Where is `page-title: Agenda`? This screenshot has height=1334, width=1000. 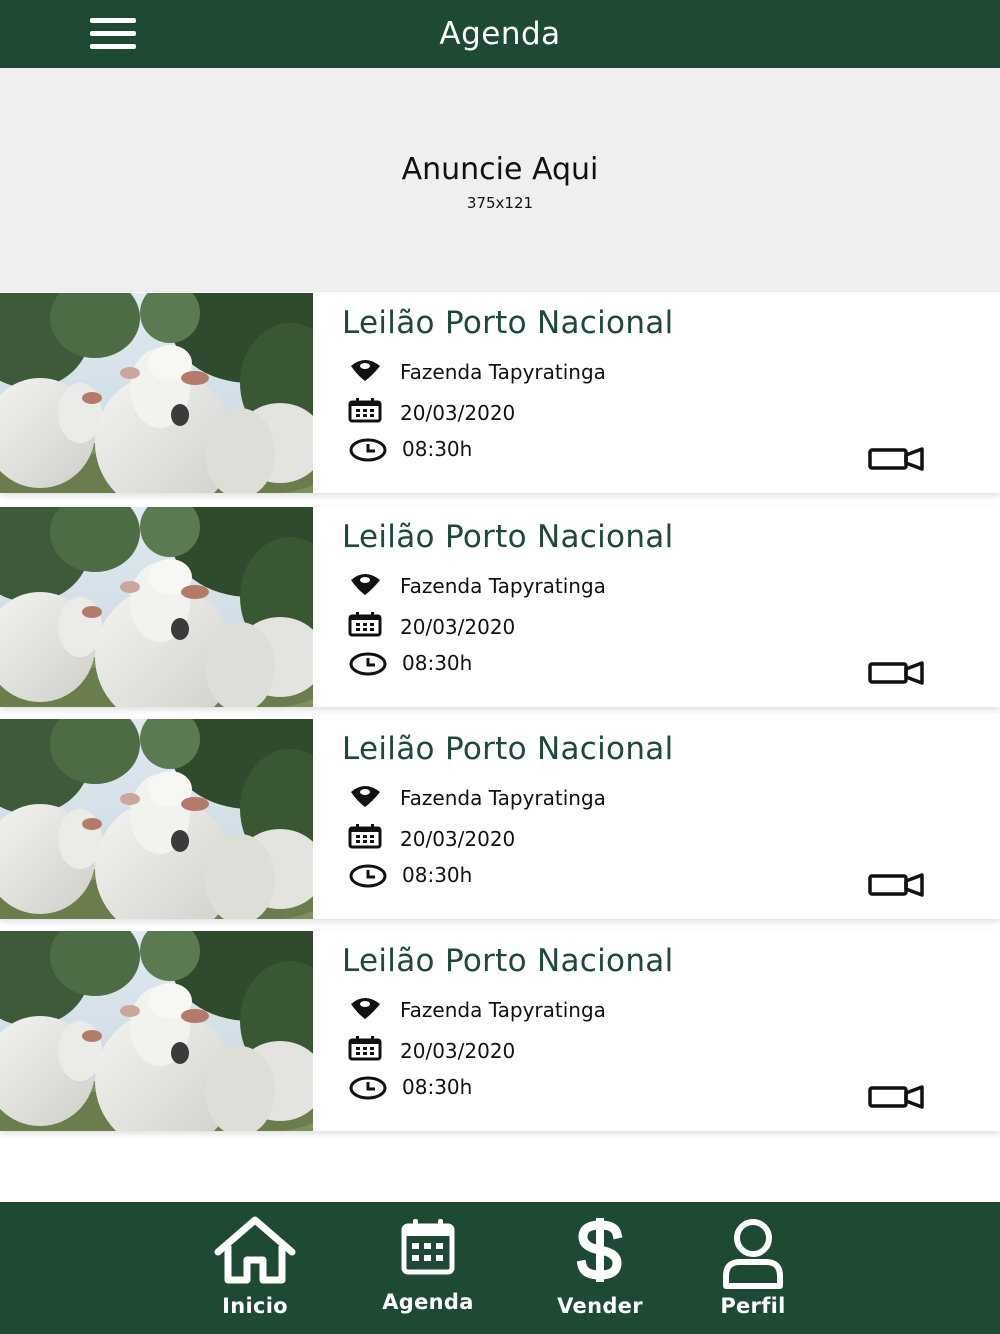
page-title: Agenda is located at coordinates (500, 34).